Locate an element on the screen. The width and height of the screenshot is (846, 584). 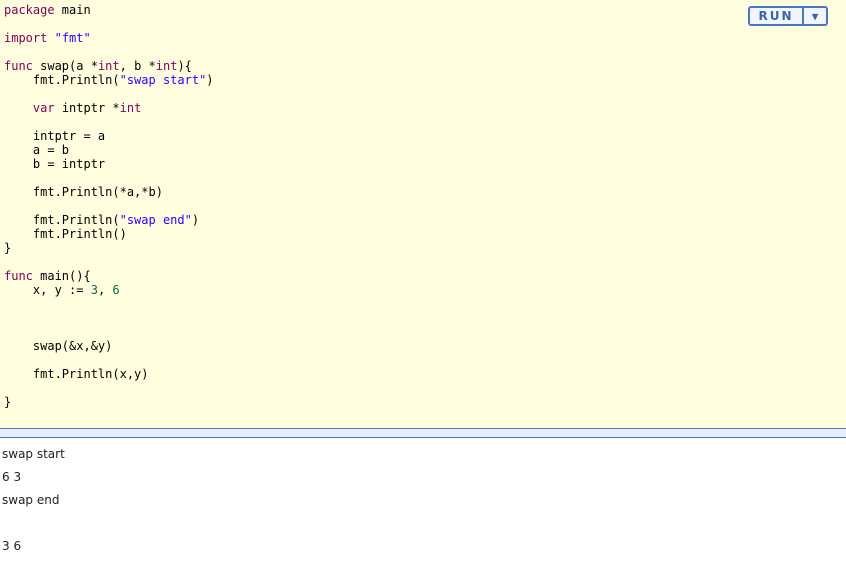
code-token: main is located at coordinates (72, 10).